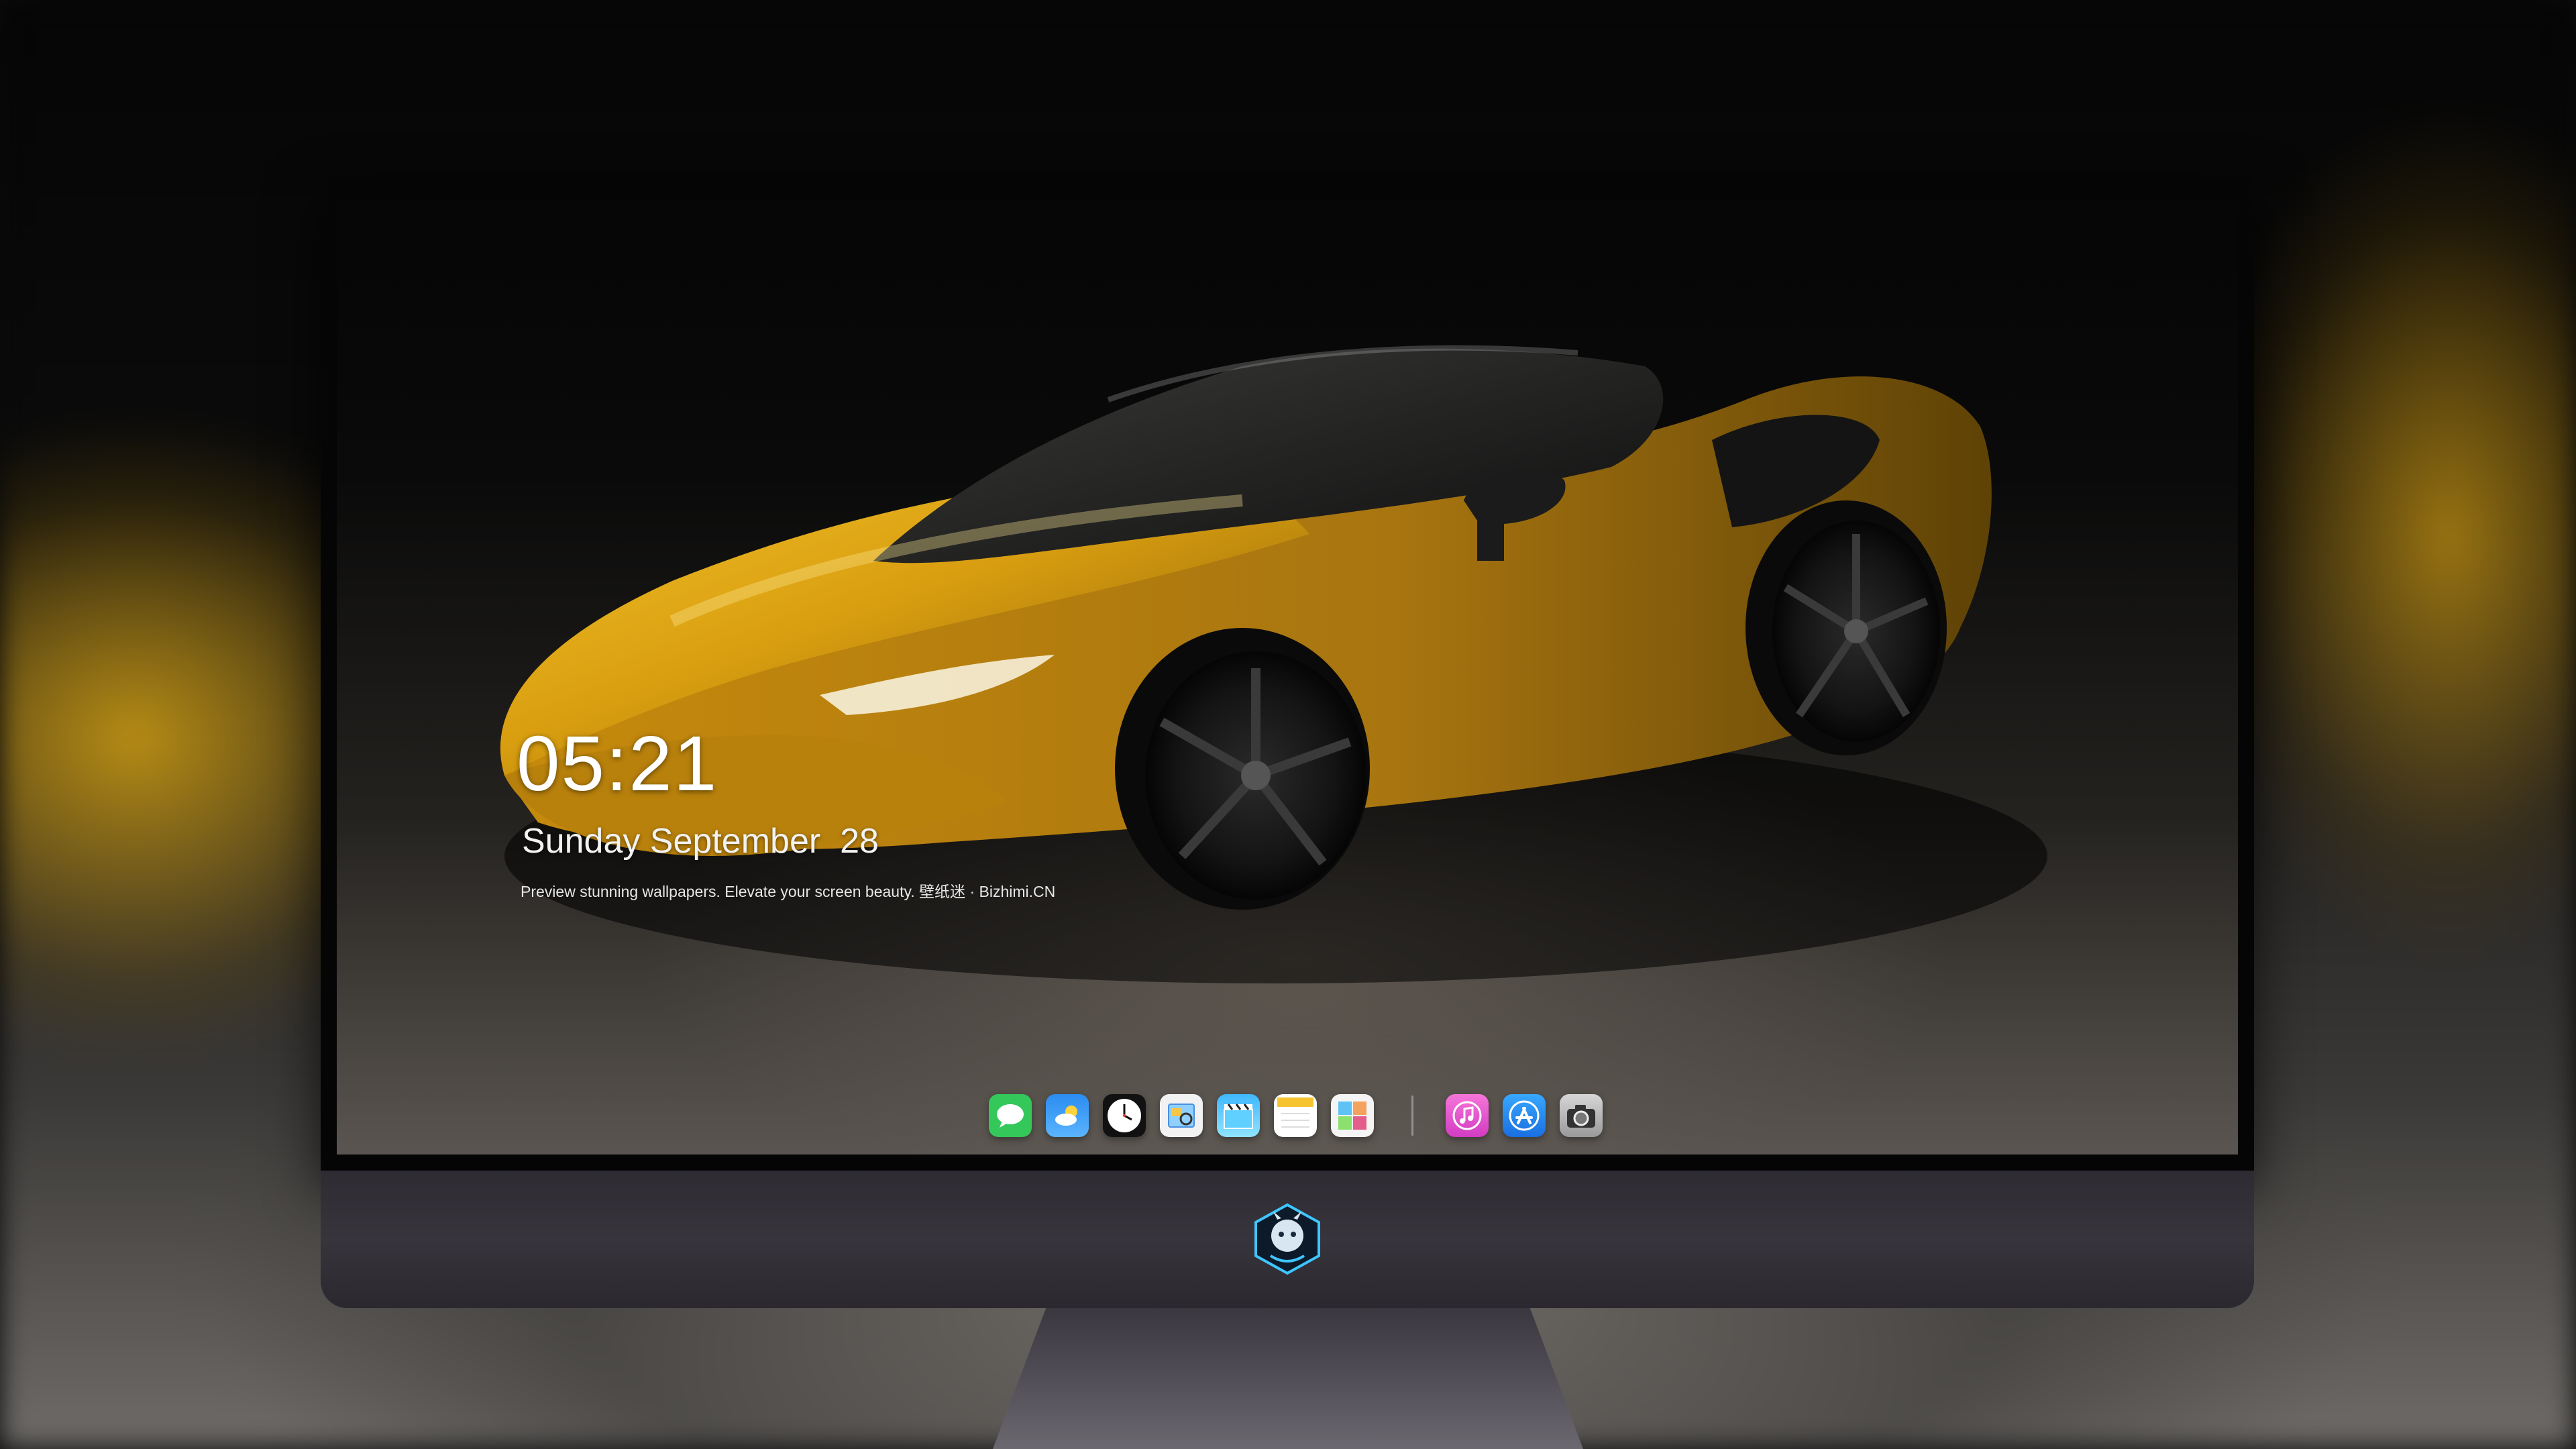 The height and width of the screenshot is (1449, 2576). What do you see at coordinates (1412, 1115) in the screenshot?
I see `dock-separator` at bounding box center [1412, 1115].